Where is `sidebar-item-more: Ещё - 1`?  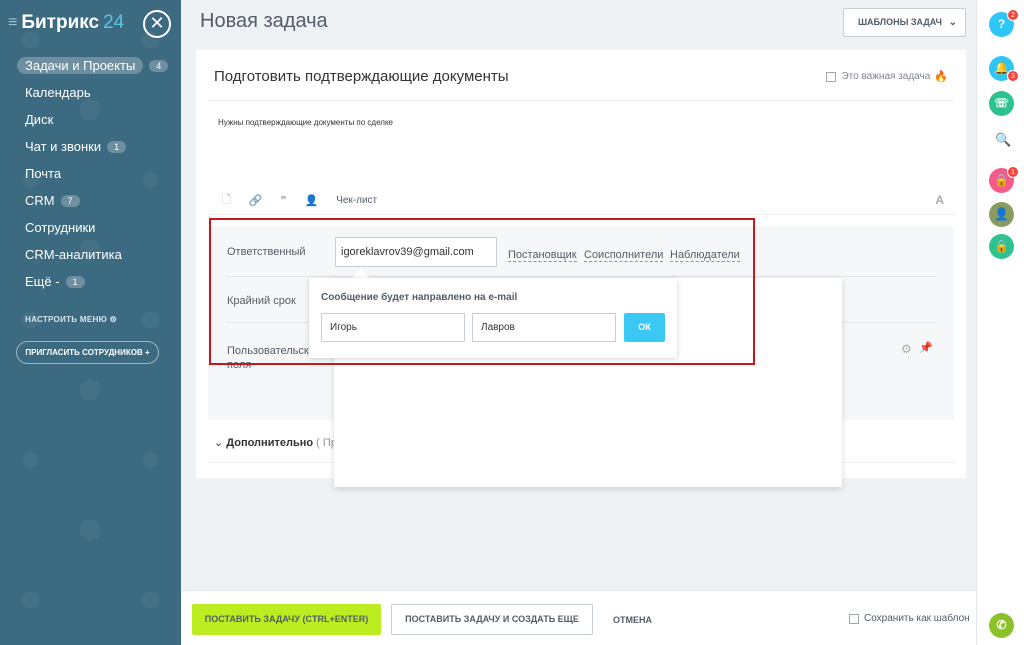
sidebar-item-more: Ещё - 1 is located at coordinates (90, 281).